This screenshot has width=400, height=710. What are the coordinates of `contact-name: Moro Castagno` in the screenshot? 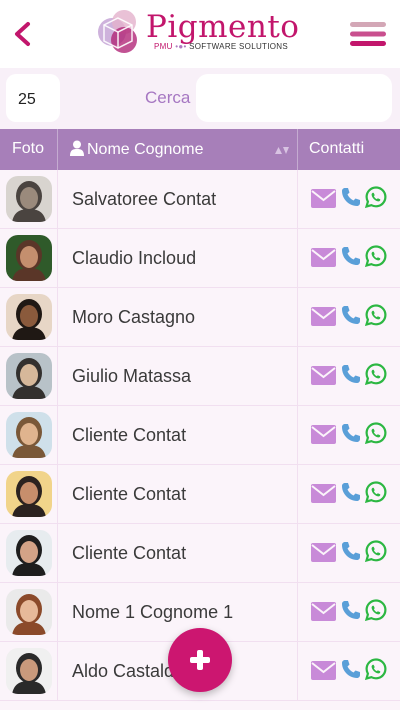 It's located at (134, 317).